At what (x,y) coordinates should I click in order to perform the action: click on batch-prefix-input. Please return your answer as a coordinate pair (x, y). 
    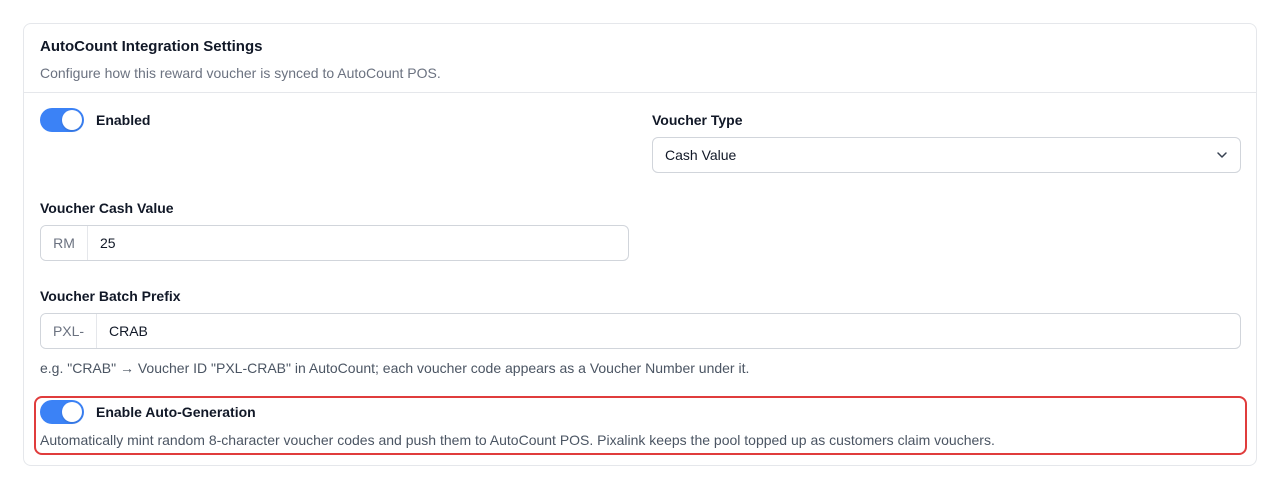
    Looking at the image, I should click on (668, 331).